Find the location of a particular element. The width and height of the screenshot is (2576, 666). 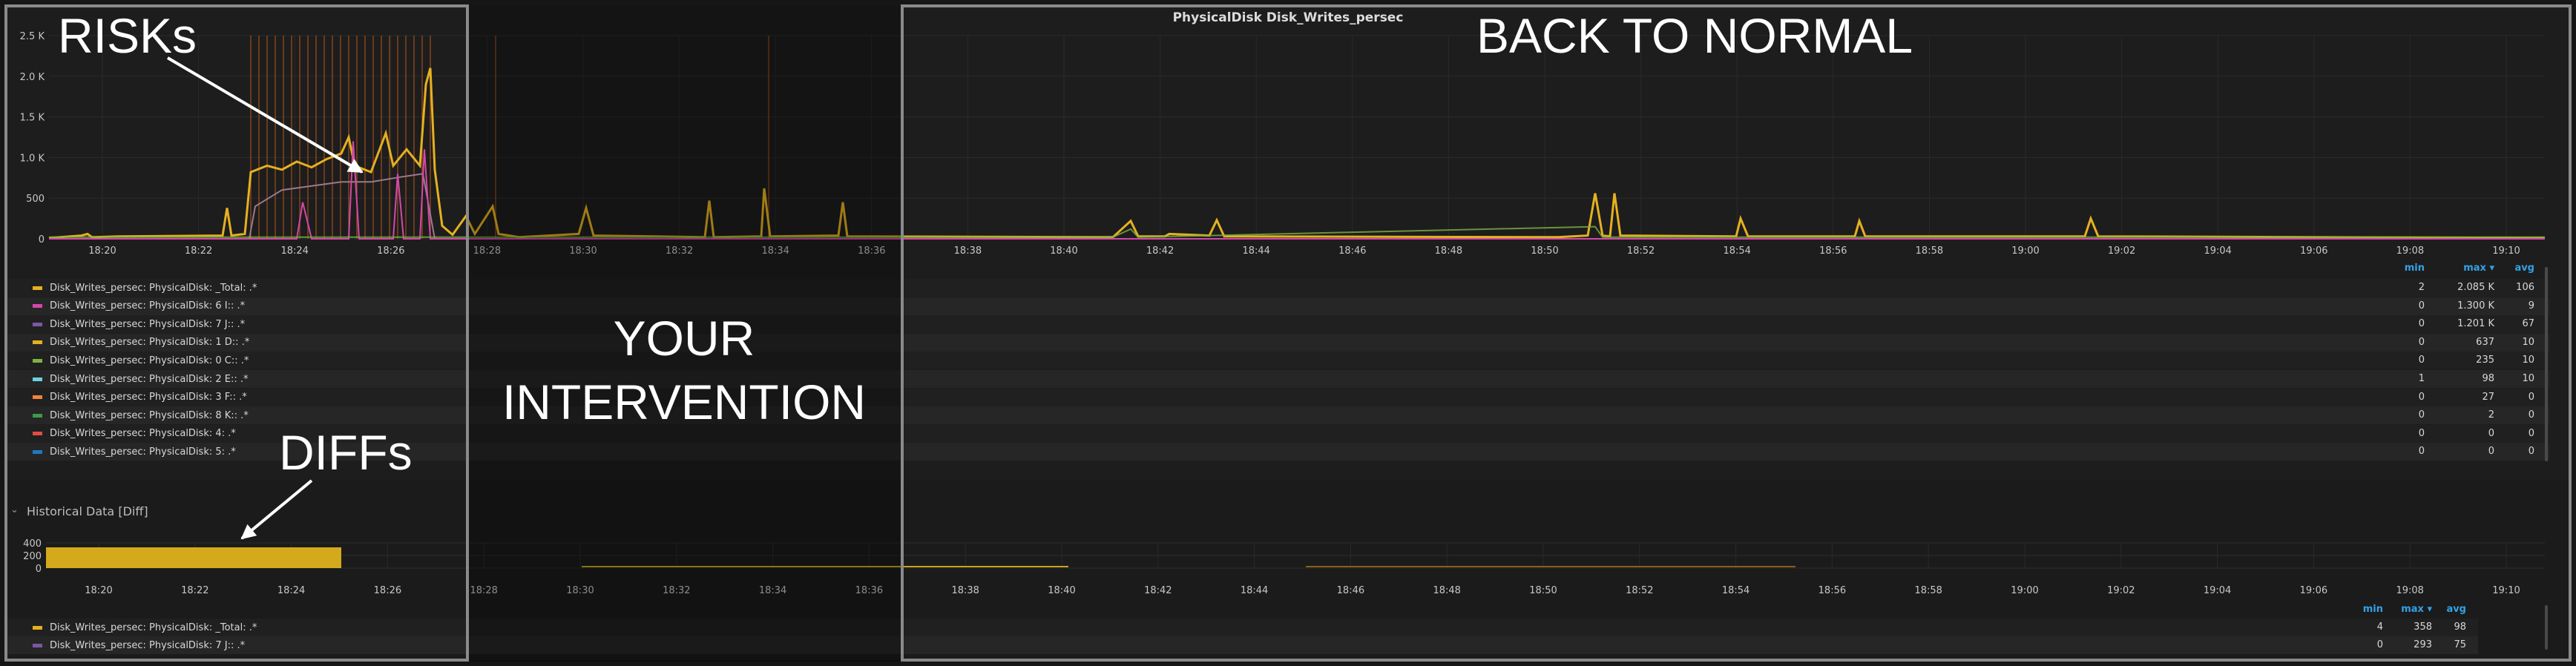

risks-label: RISKs is located at coordinates (128, 35).